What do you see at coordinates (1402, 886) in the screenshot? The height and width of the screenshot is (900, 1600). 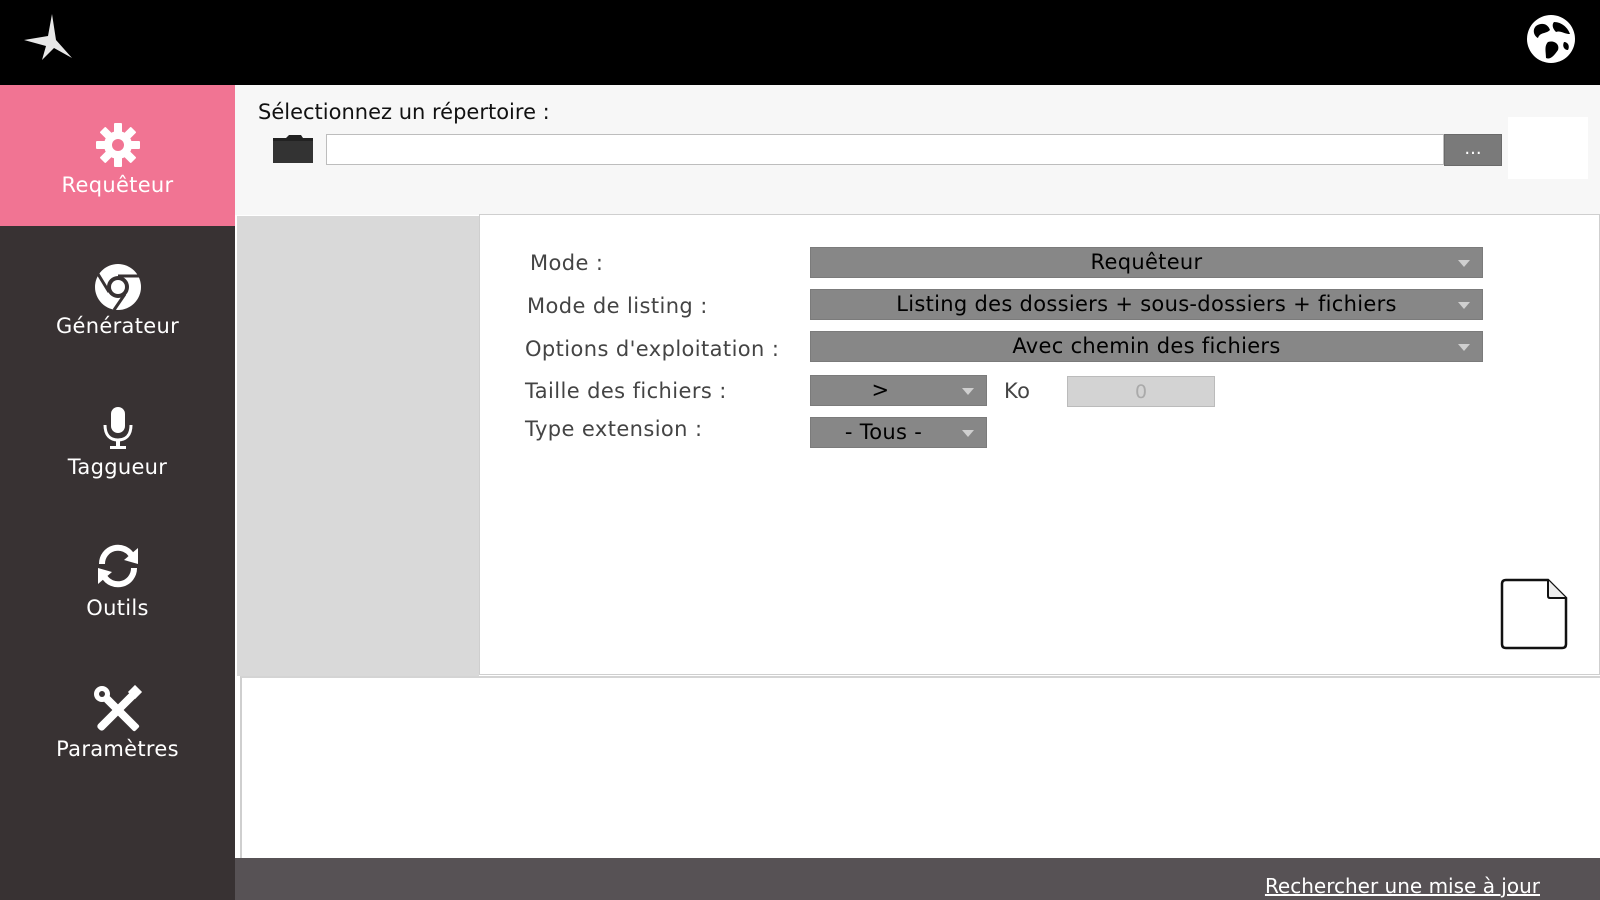 I see `check-update-link: Rechercher une mise à jour` at bounding box center [1402, 886].